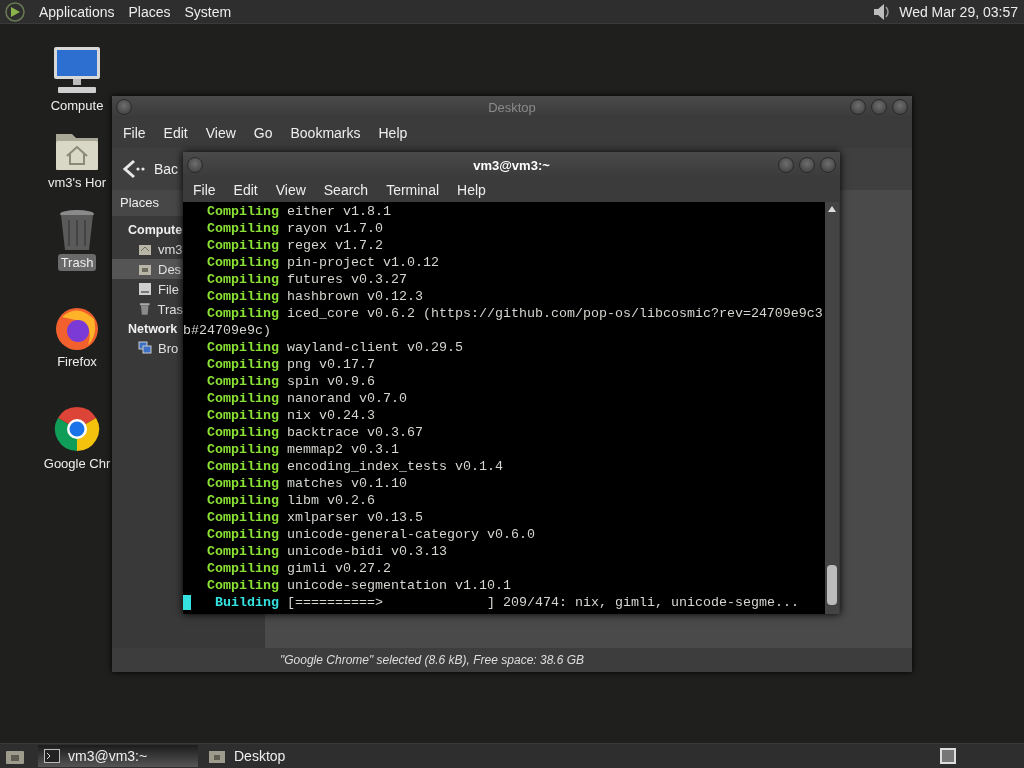  What do you see at coordinates (195, 165) in the screenshot?
I see `window-menu-button` at bounding box center [195, 165].